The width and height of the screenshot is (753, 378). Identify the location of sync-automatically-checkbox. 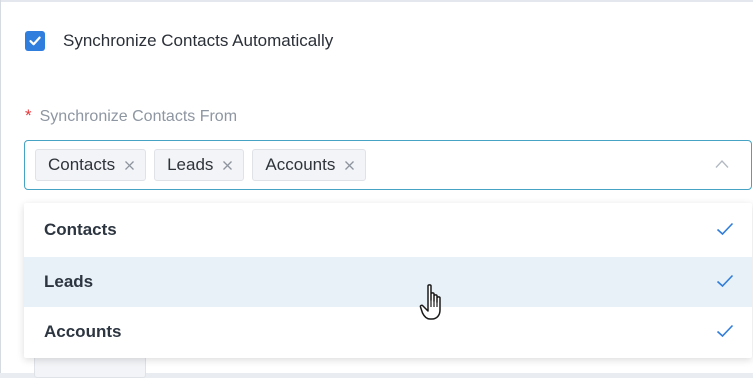
(35, 41).